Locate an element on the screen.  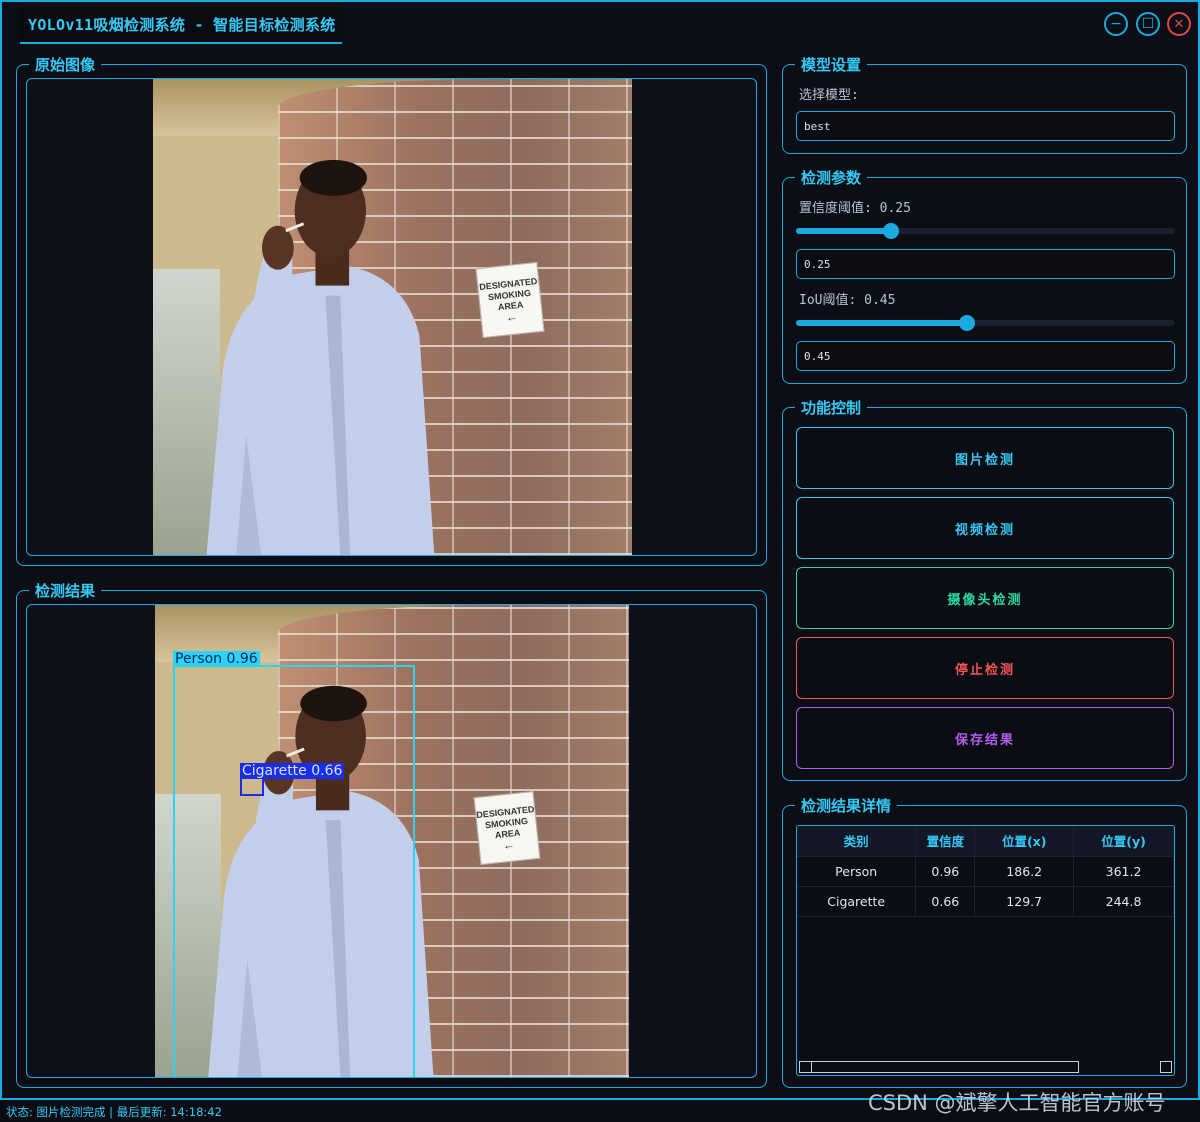
confidence-slider-fill is located at coordinates (843, 231).